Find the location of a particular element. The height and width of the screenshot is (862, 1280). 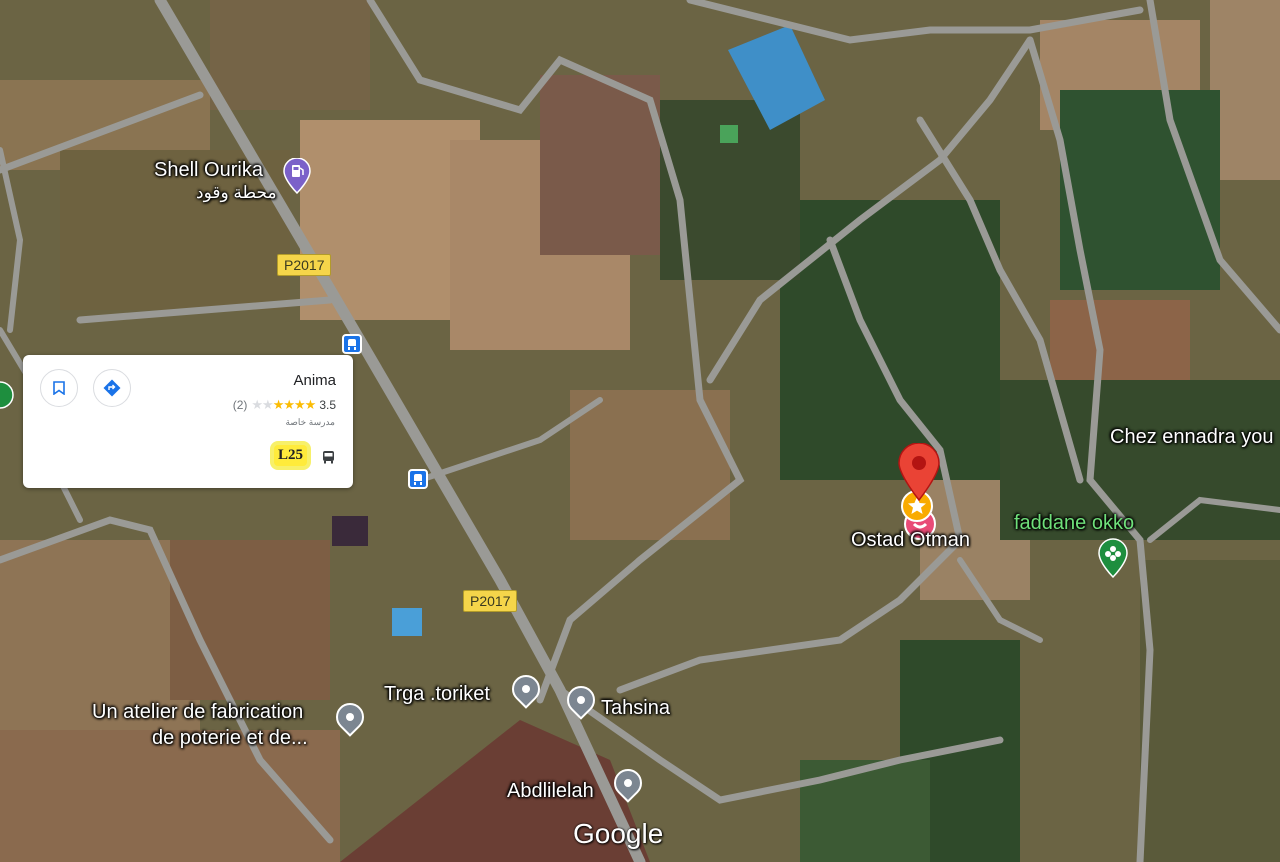

star-on: ★★★★ is located at coordinates (294, 404).